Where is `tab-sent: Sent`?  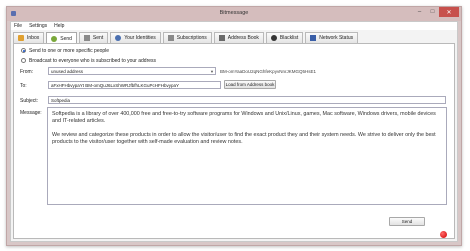
tab-sent: Sent is located at coordinates (93, 37).